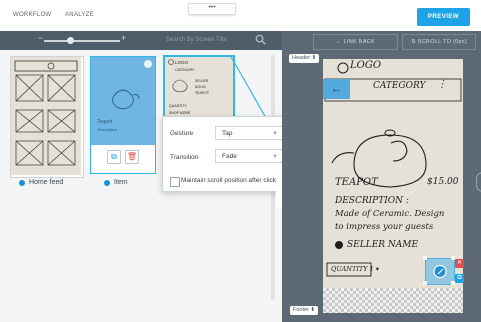 This screenshot has width=481, height=322. Describe the element at coordinates (212, 9) in the screenshot. I see `panel-collapse-handle: •••` at that location.